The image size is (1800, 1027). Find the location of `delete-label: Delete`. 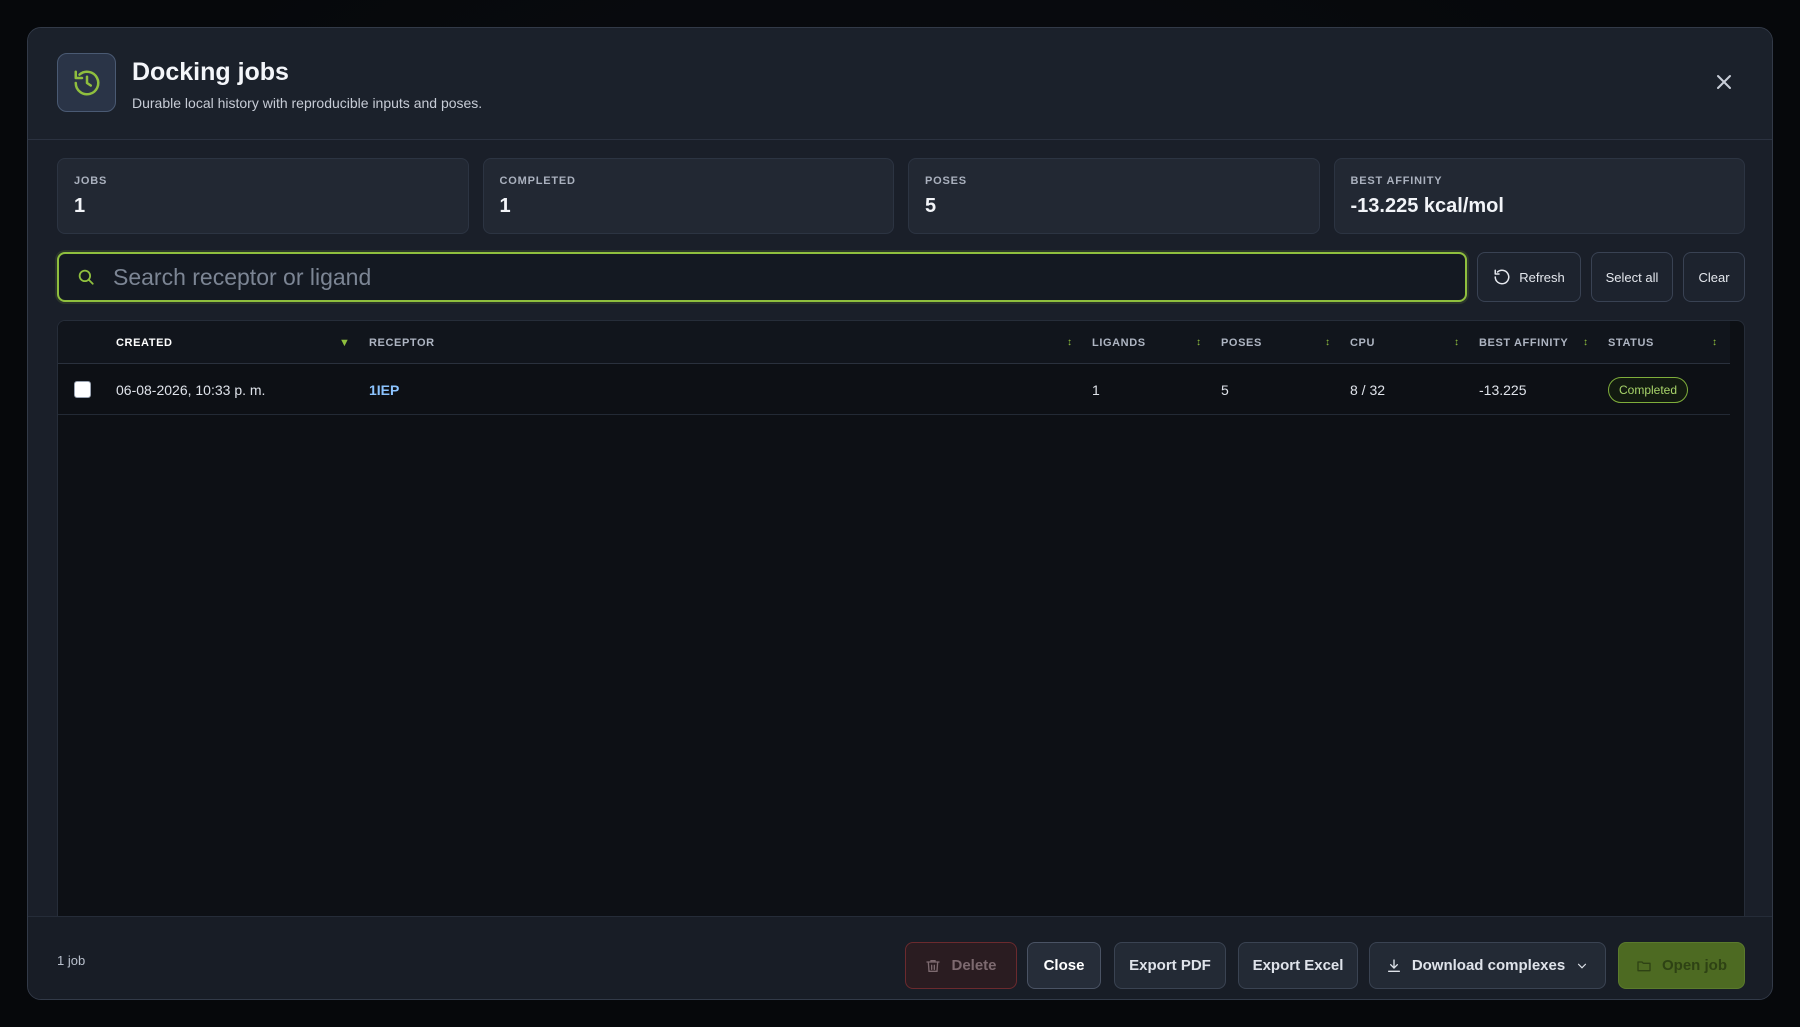

delete-label: Delete is located at coordinates (974, 965).